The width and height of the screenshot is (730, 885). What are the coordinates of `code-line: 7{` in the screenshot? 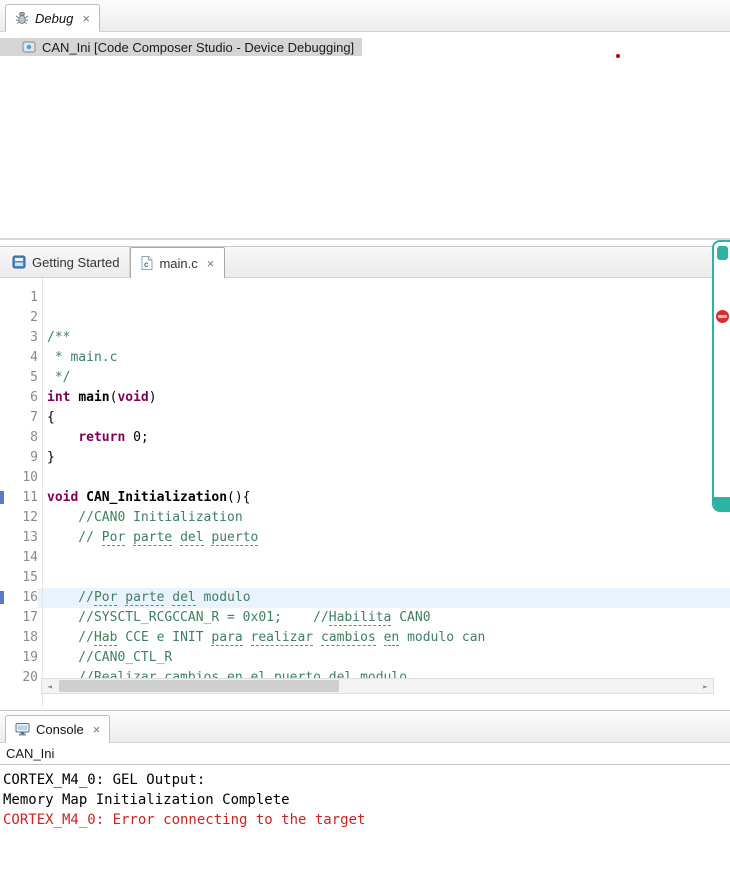 It's located at (365, 418).